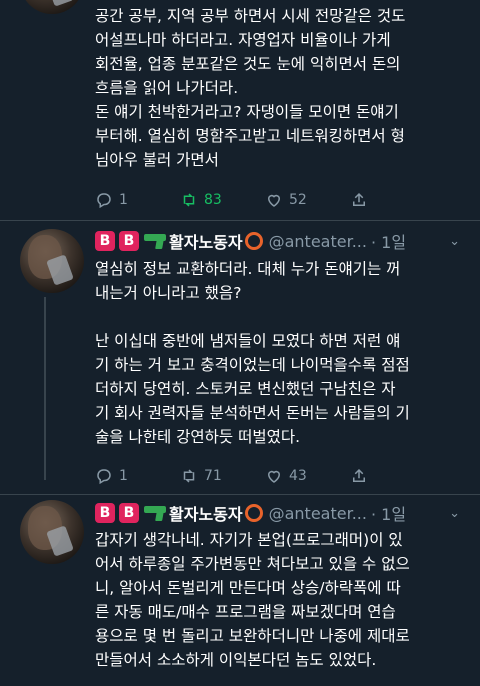 The width and height of the screenshot is (480, 686). I want to click on like-button: 52, so click(307, 200).